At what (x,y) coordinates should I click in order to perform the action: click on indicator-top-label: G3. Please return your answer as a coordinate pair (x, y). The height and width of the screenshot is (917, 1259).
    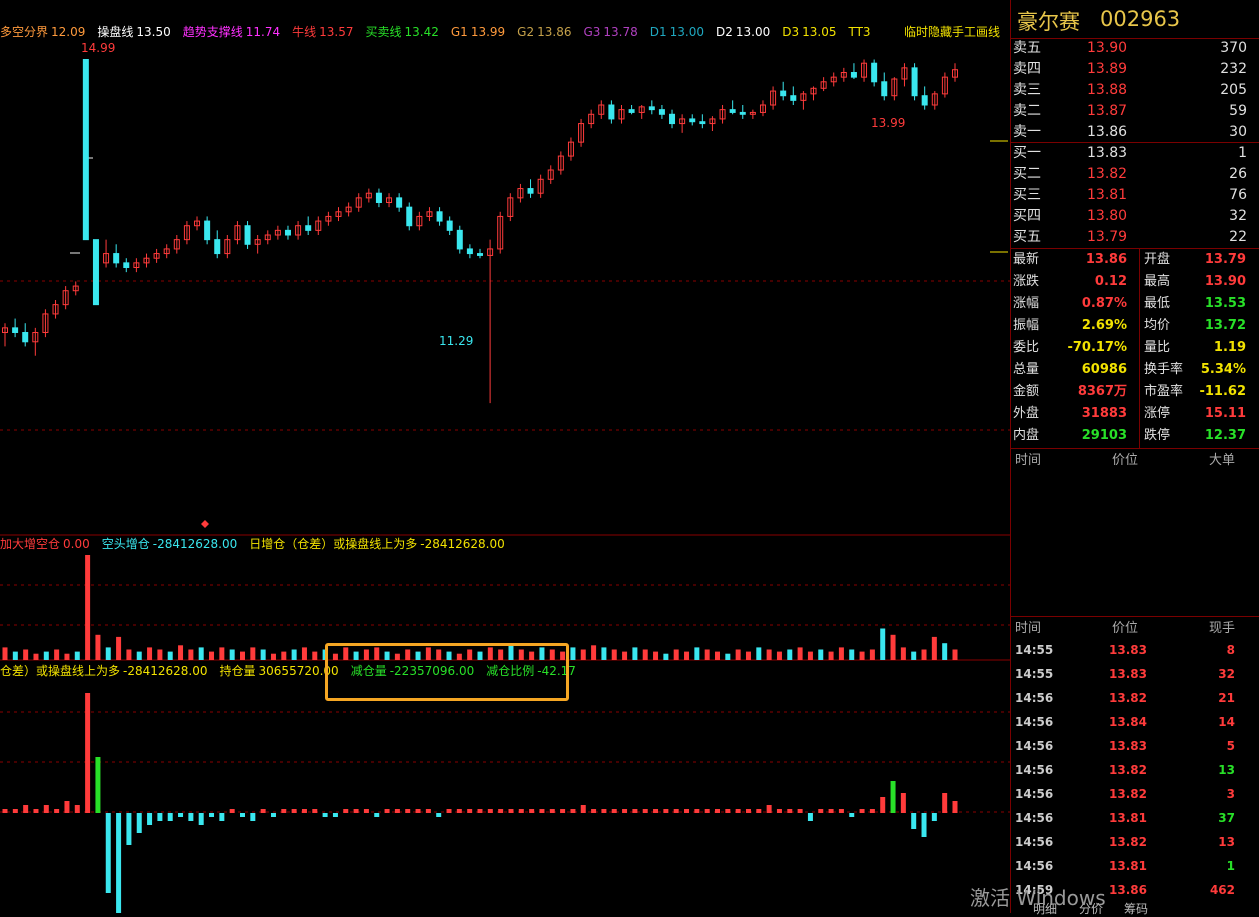
    Looking at the image, I should click on (592, 32).